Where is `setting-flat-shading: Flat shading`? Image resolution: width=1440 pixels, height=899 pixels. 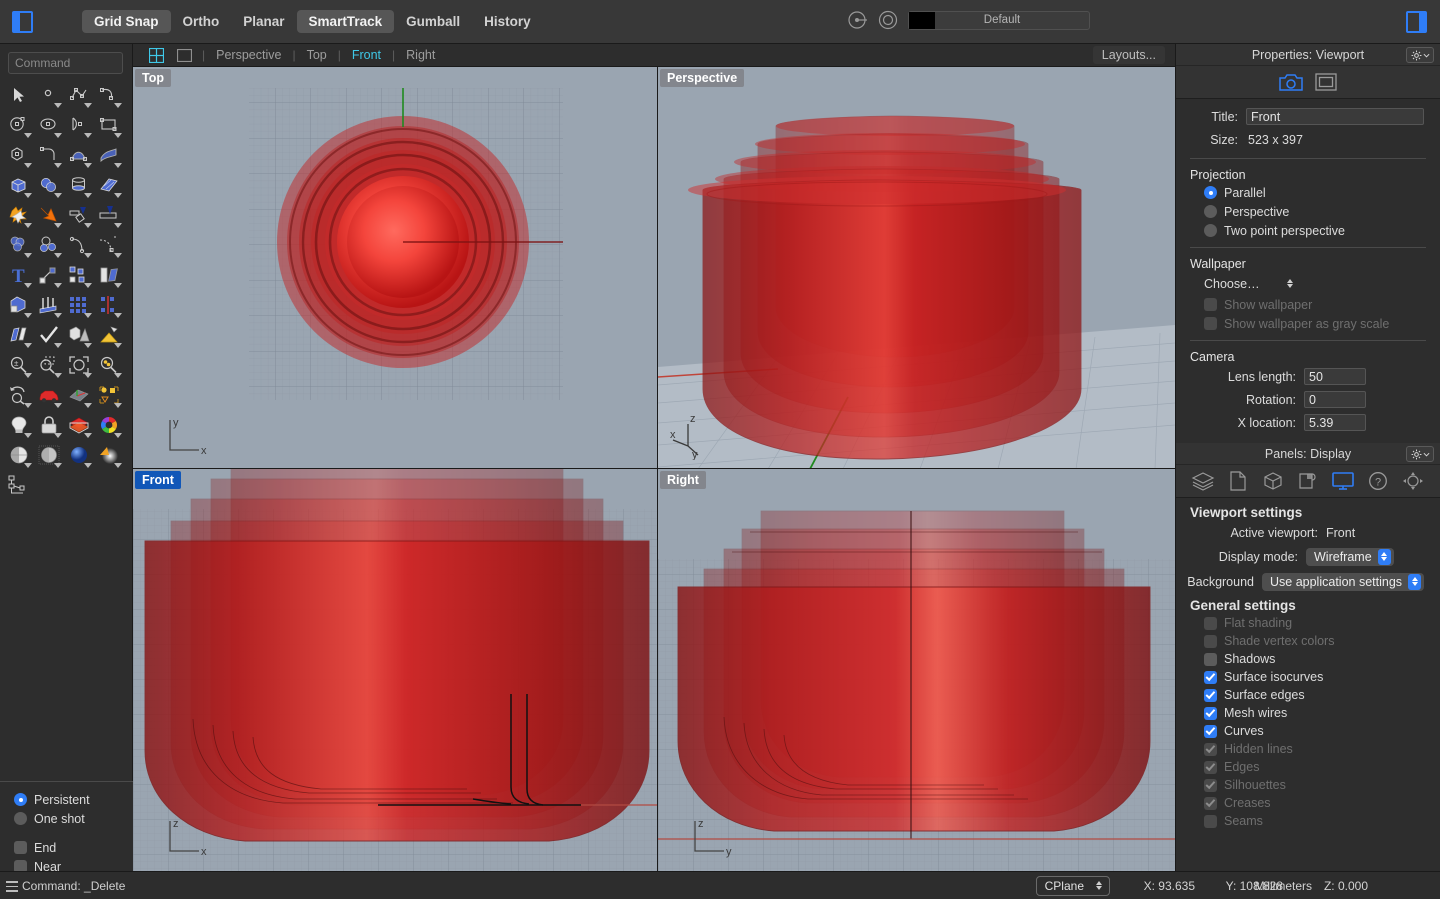
setting-flat-shading: Flat shading is located at coordinates (1315, 623).